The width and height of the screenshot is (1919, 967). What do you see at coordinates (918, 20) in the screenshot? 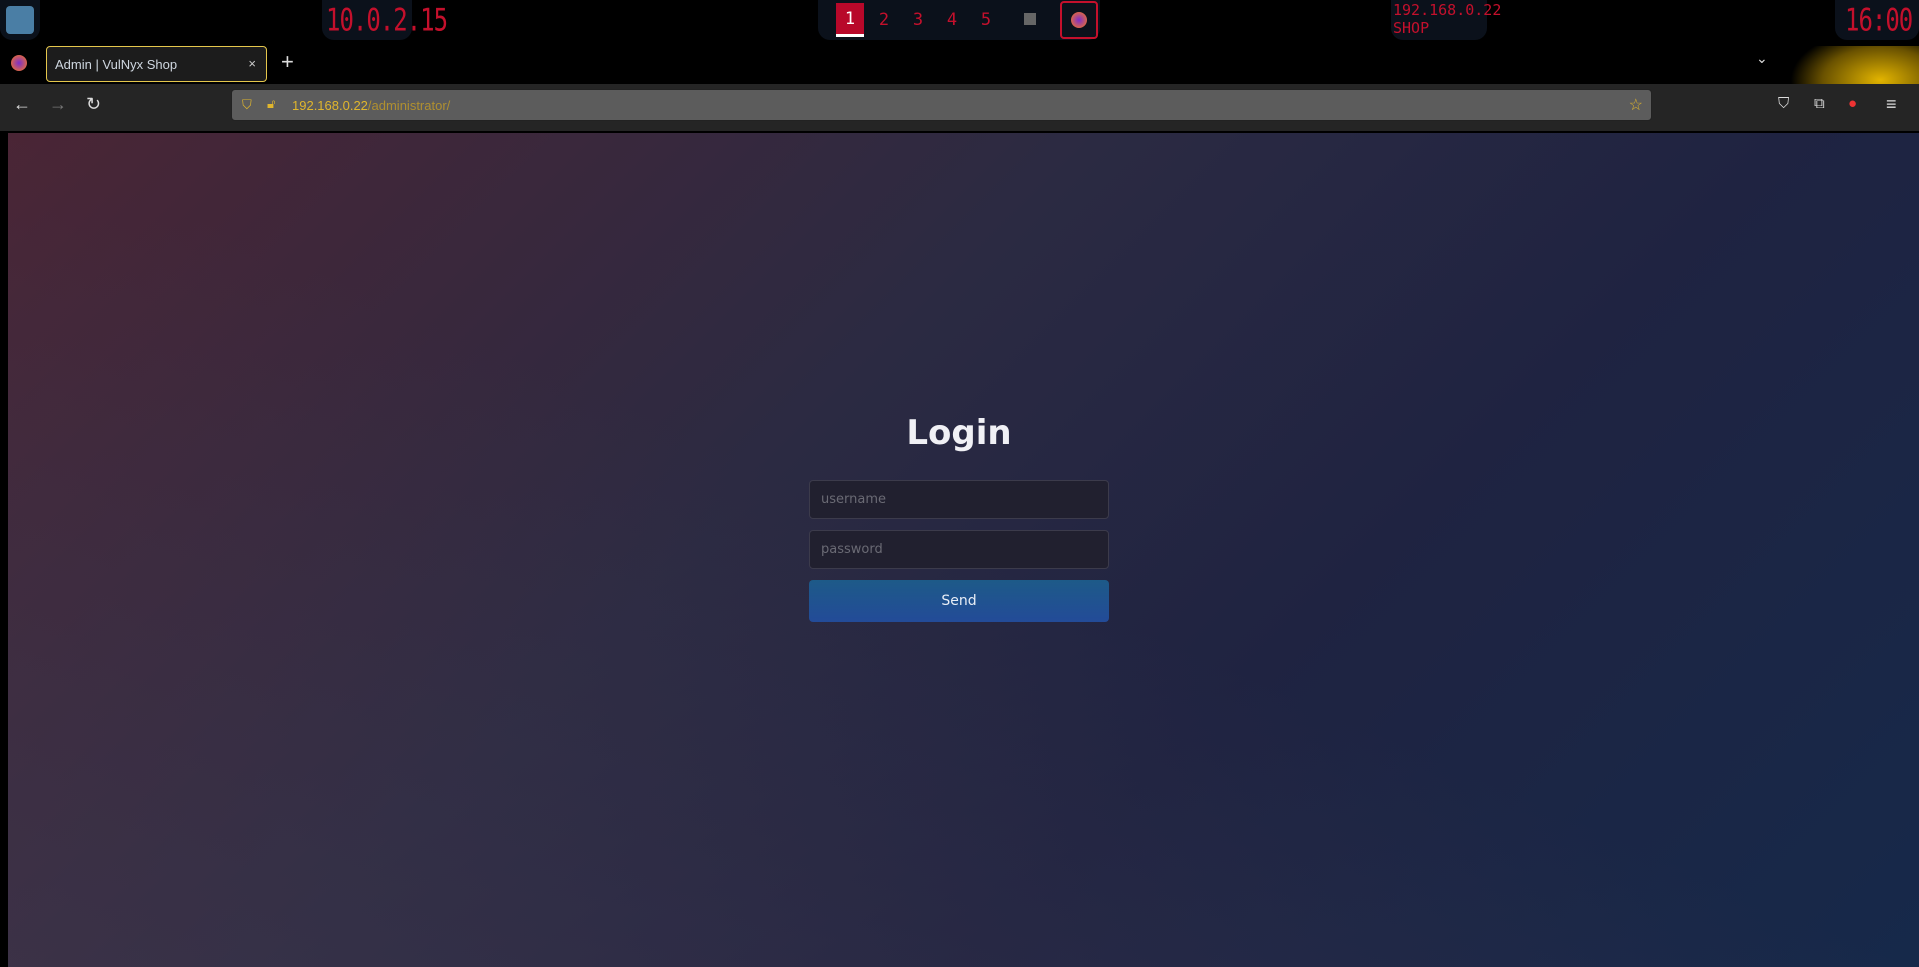
I see `workspace-3: 3` at bounding box center [918, 20].